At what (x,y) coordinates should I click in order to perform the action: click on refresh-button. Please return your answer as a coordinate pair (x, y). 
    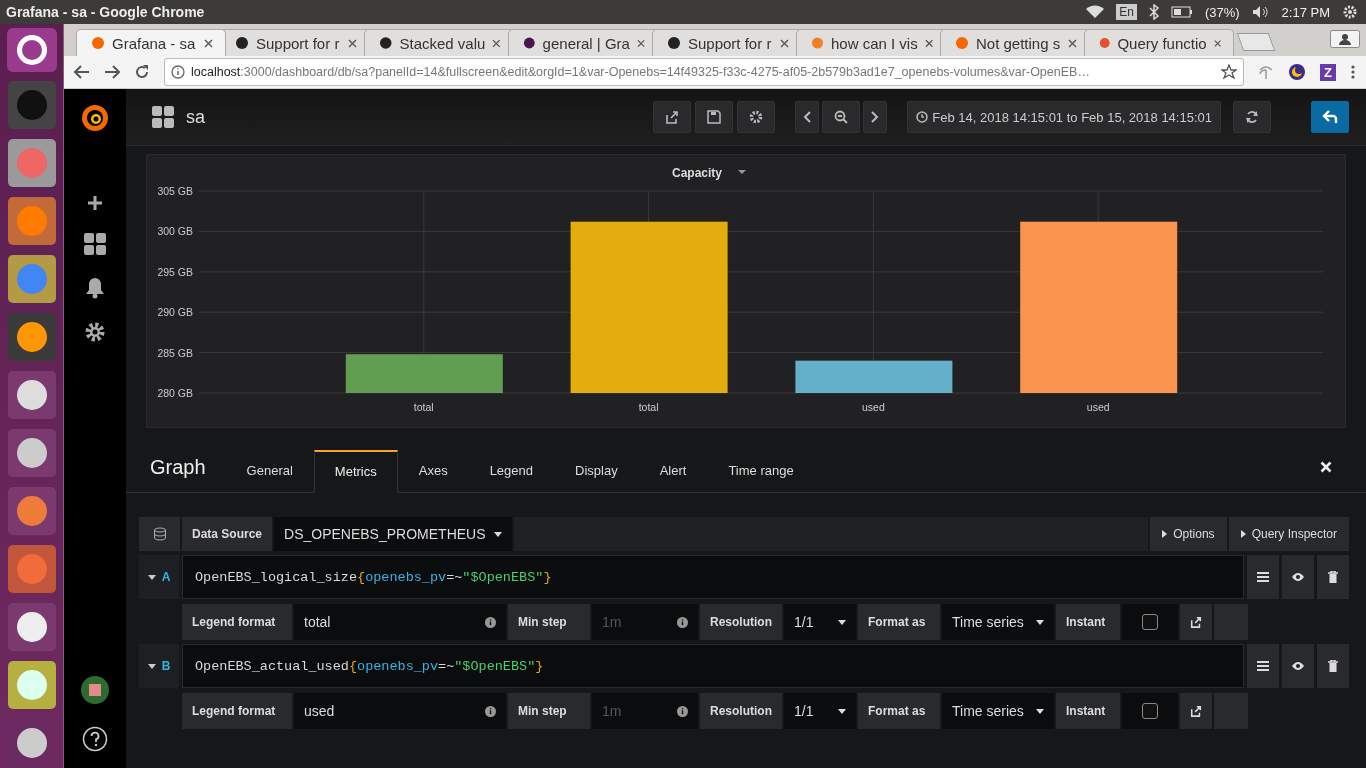
    Looking at the image, I should click on (1252, 117).